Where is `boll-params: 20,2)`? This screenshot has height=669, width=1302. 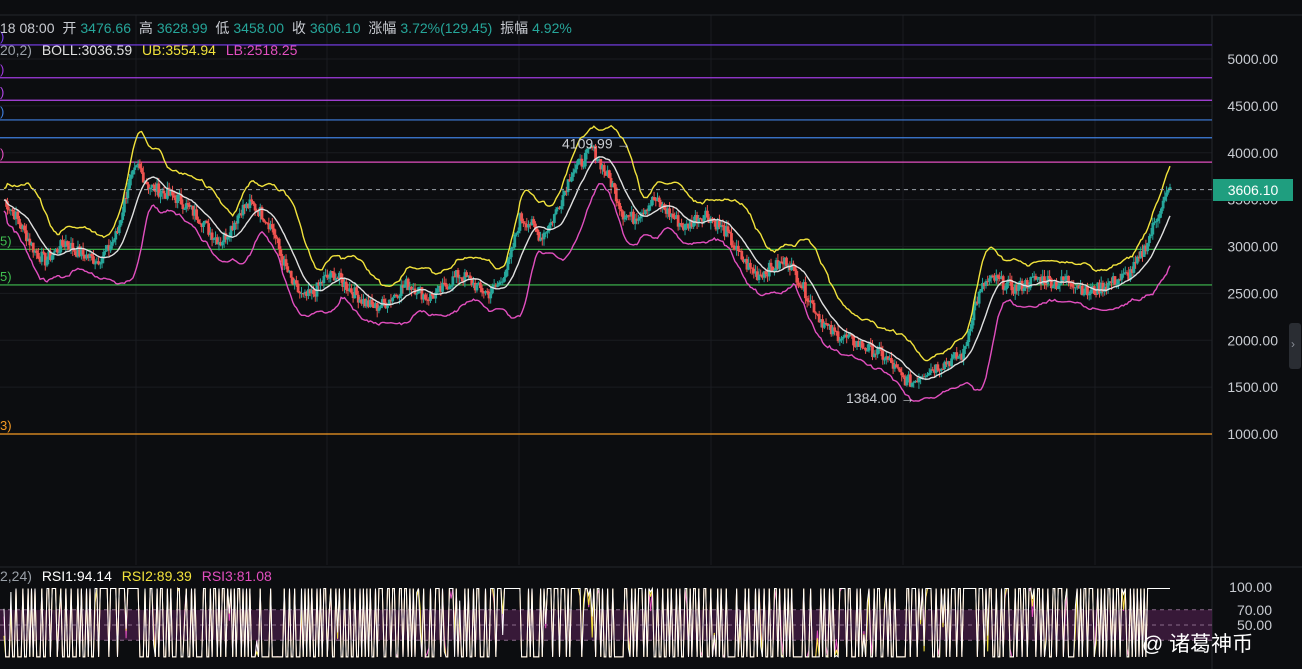
boll-params: 20,2) is located at coordinates (16, 50).